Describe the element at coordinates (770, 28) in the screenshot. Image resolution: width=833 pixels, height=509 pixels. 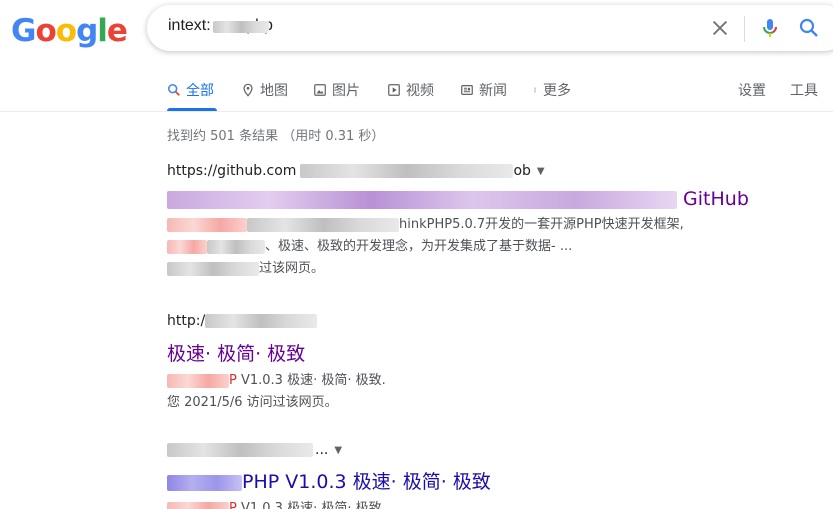
I see `mic-icon` at that location.